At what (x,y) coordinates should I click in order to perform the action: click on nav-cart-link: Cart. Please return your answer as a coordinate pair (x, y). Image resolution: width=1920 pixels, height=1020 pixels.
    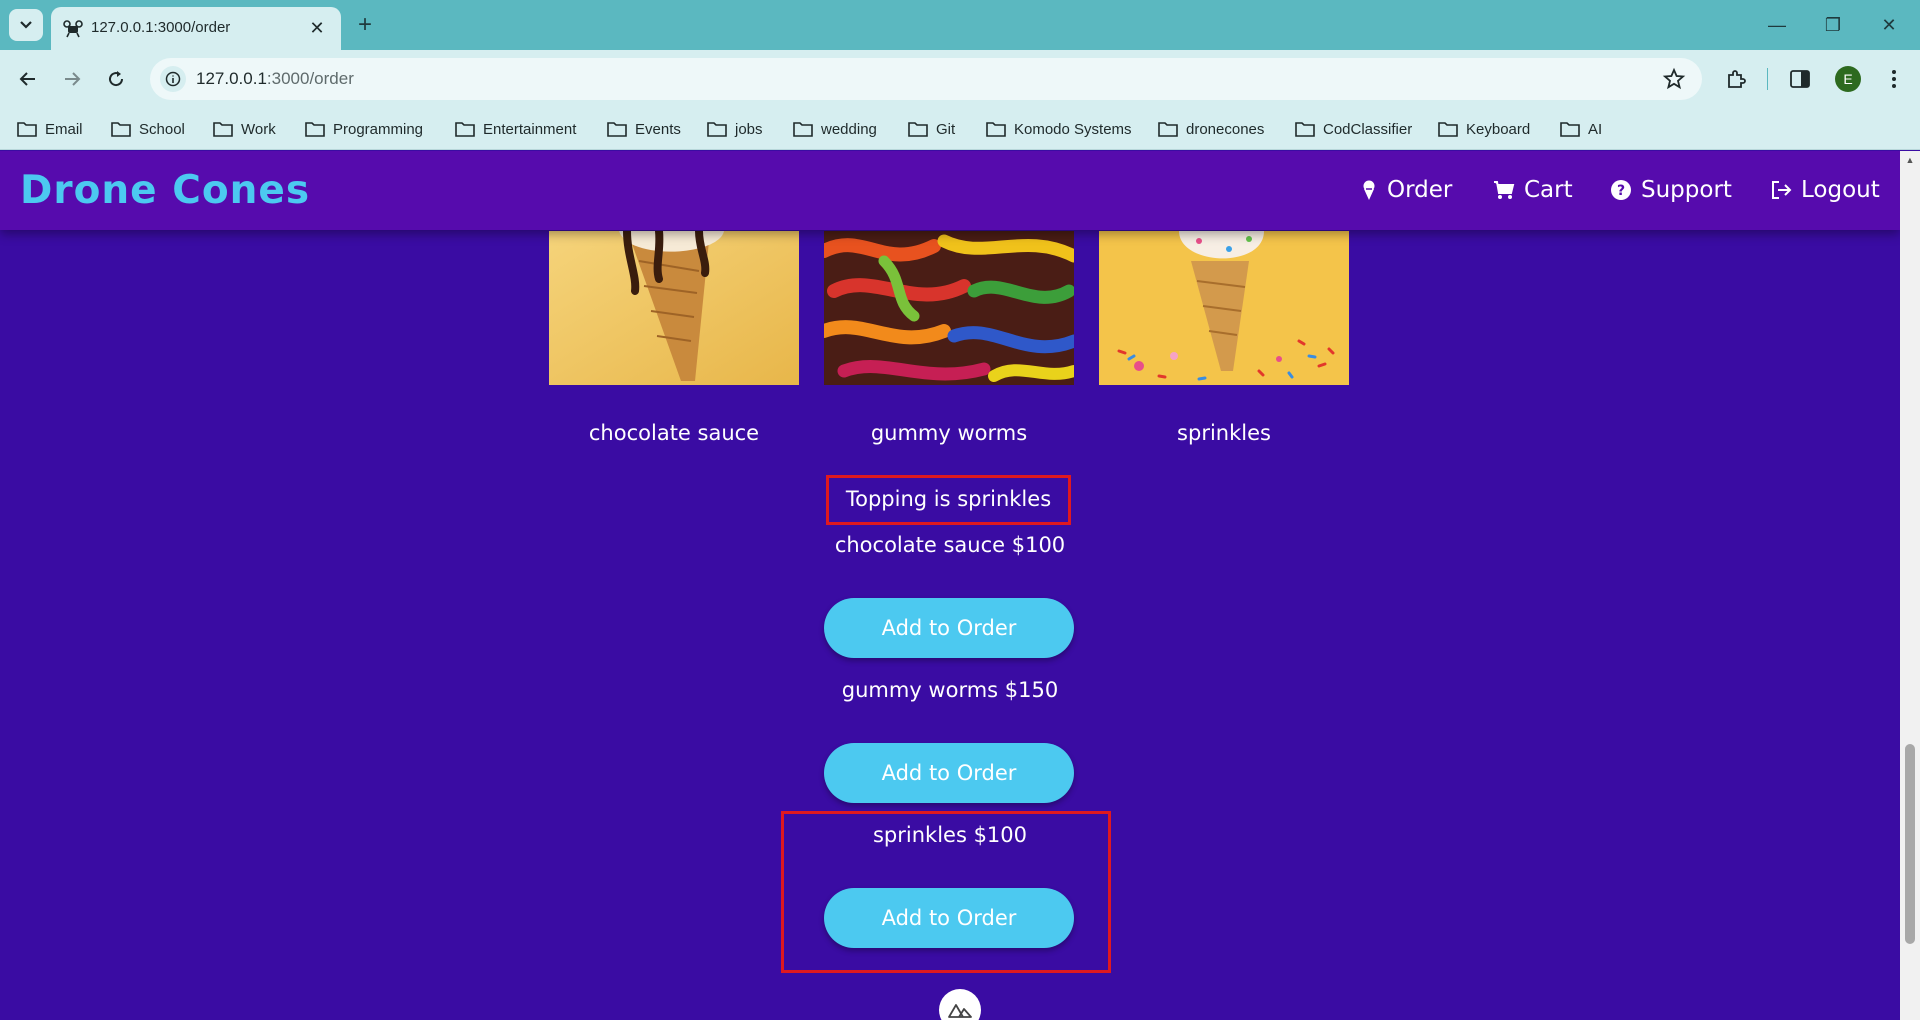
    Looking at the image, I should click on (1533, 190).